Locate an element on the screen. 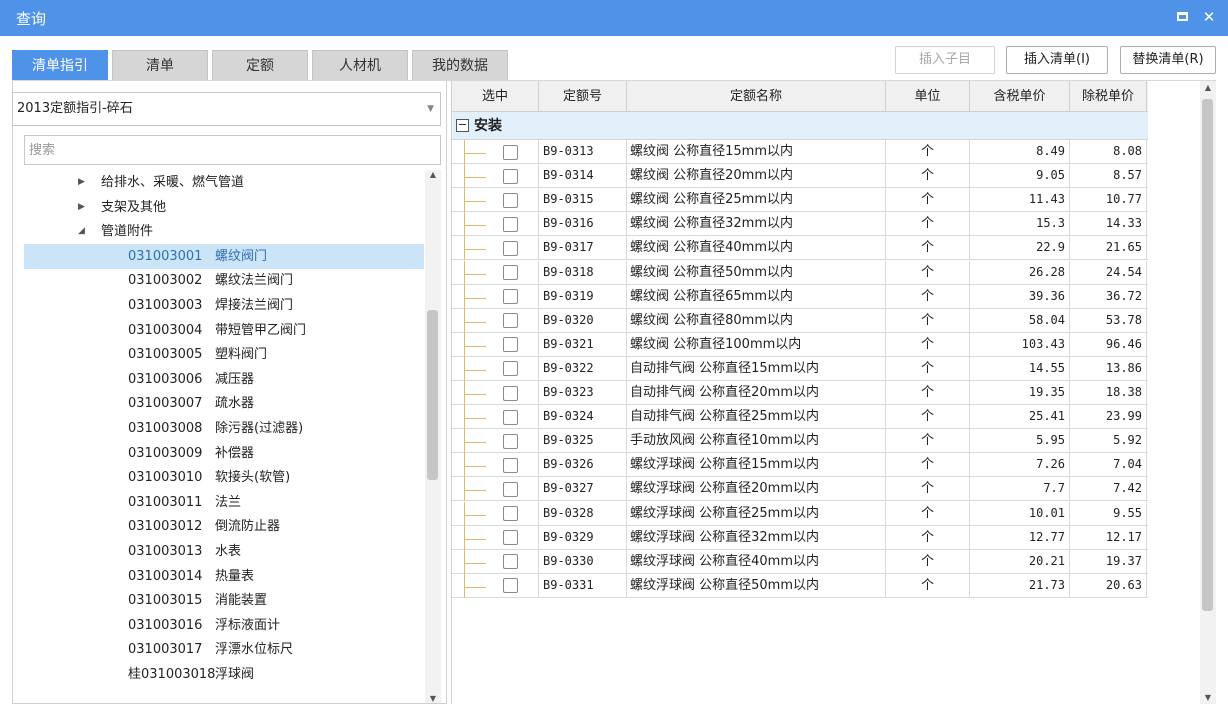 The height and width of the screenshot is (717, 1228). table-row: B9-0328 螺纹浮球阀 公称直径25mm以内个 10.01 9.55 is located at coordinates (800, 513).